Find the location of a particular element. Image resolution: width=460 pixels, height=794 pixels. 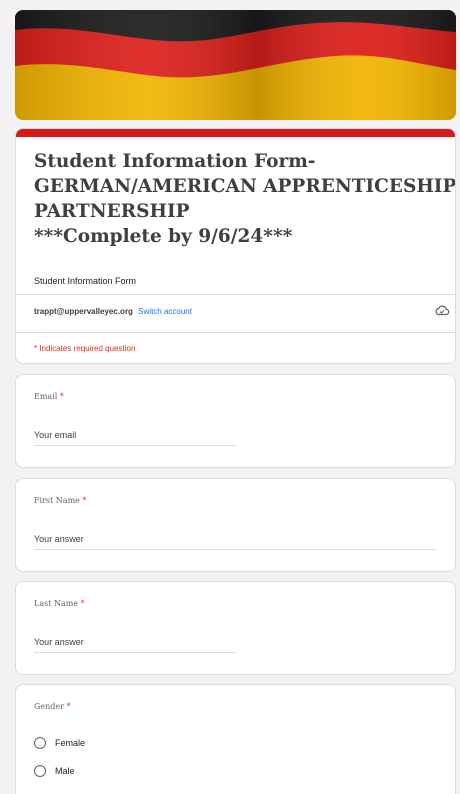

question-title: Last Name is located at coordinates (56, 603).